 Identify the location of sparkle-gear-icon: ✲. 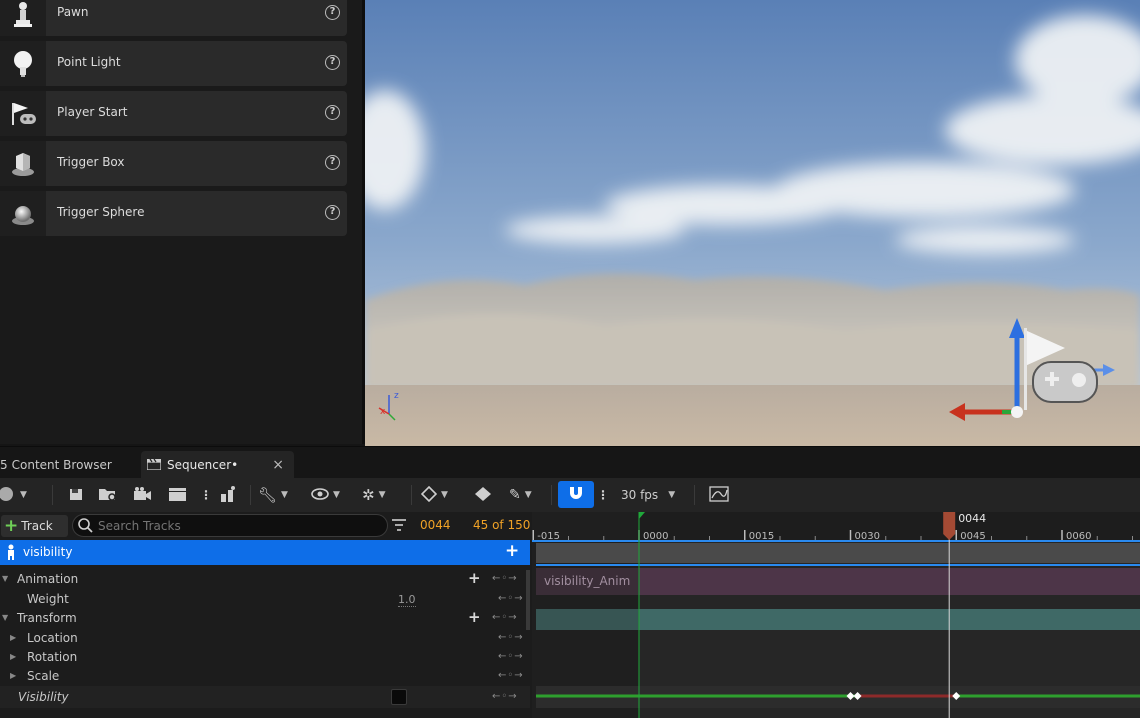
(368, 495).